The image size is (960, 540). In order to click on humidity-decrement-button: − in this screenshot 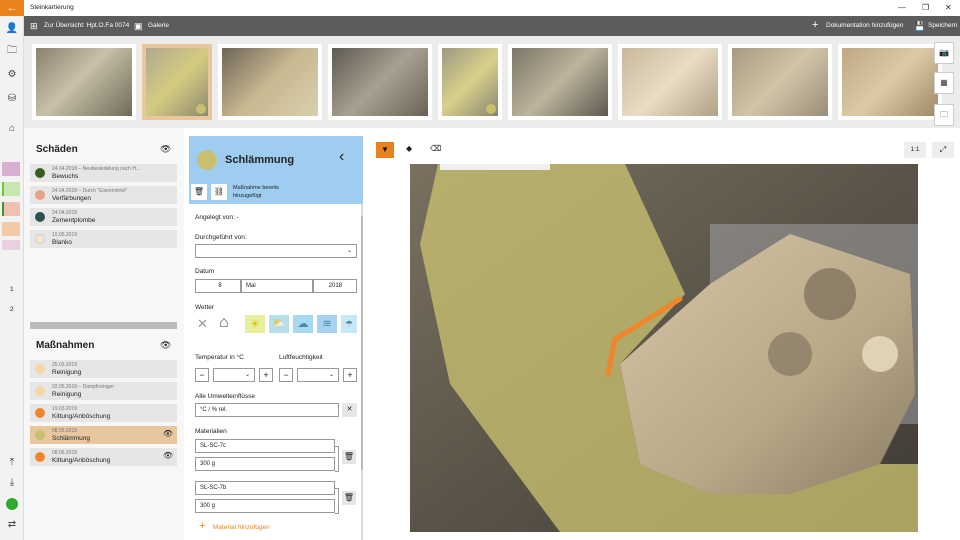, I will do `click(286, 375)`.